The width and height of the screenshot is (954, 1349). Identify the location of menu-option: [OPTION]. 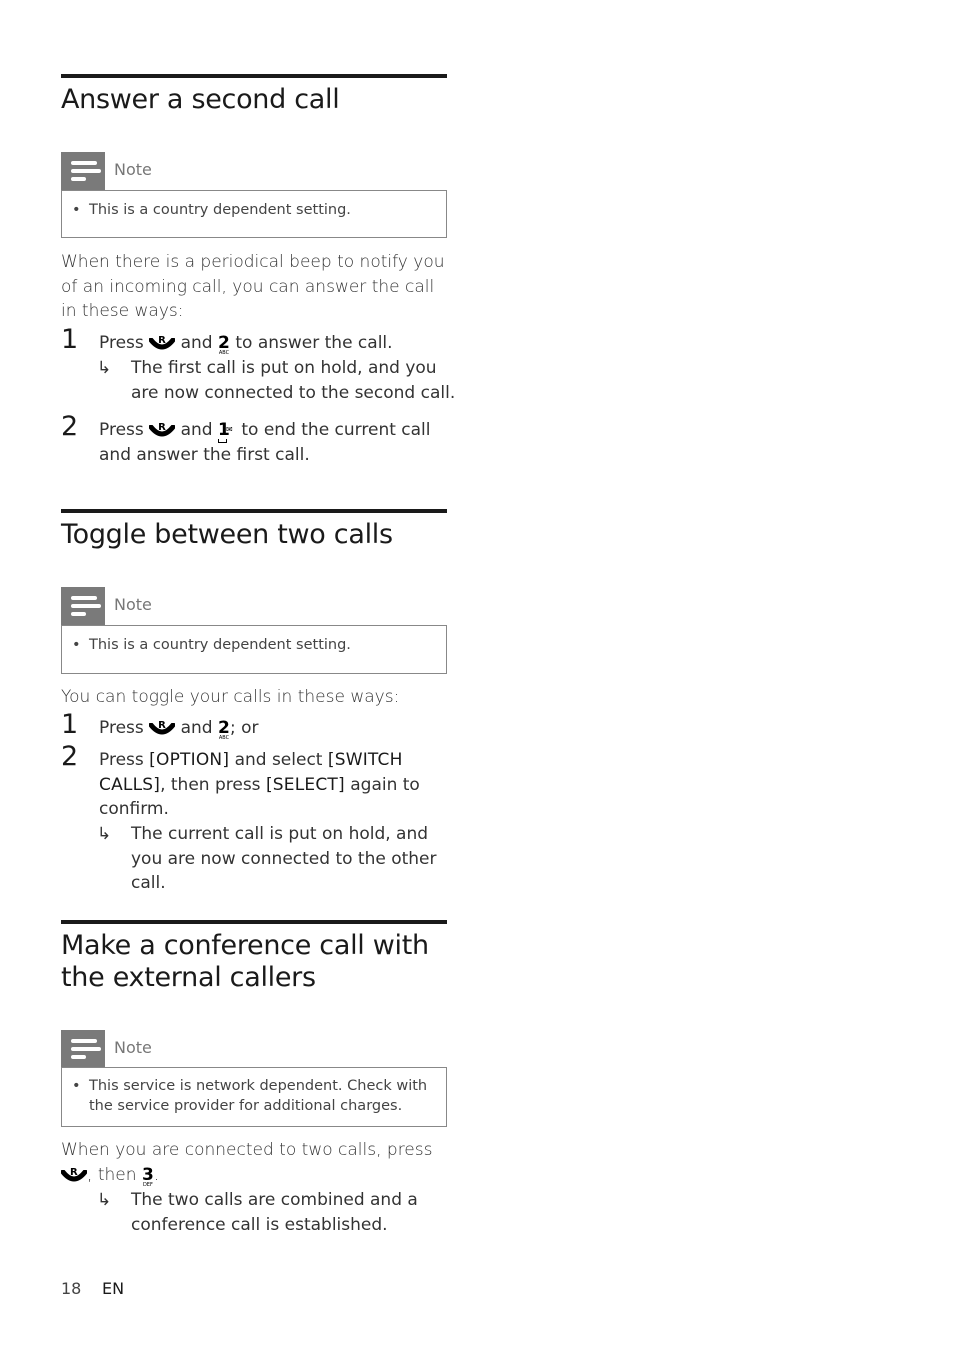
(189, 760).